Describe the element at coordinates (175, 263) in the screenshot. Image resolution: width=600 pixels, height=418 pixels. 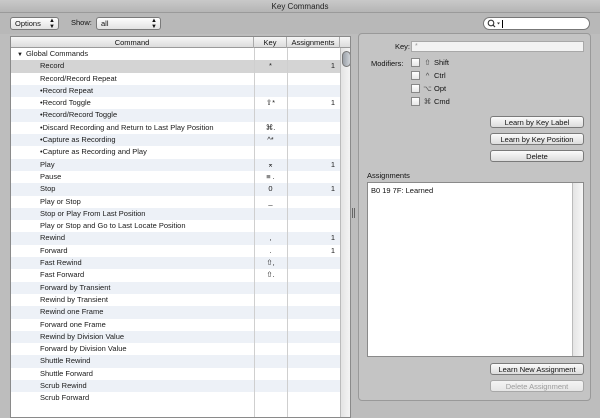
I see `table-row: Fast Rewind ⇧,` at that location.